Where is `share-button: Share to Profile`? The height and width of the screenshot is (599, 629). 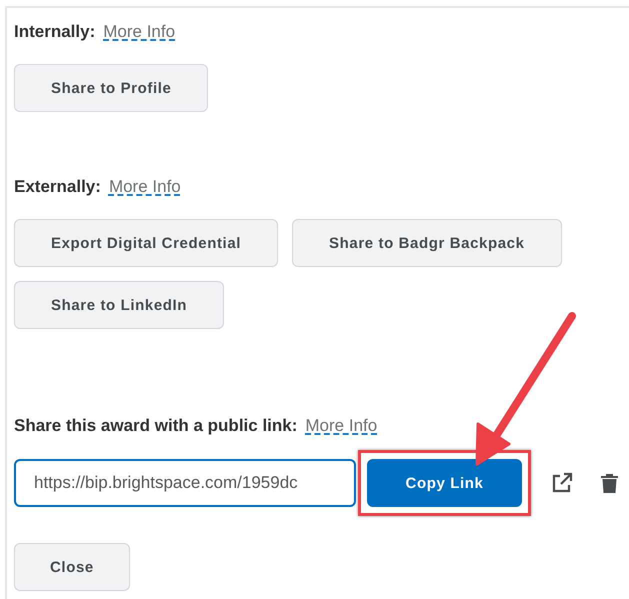 share-button: Share to Profile is located at coordinates (111, 88).